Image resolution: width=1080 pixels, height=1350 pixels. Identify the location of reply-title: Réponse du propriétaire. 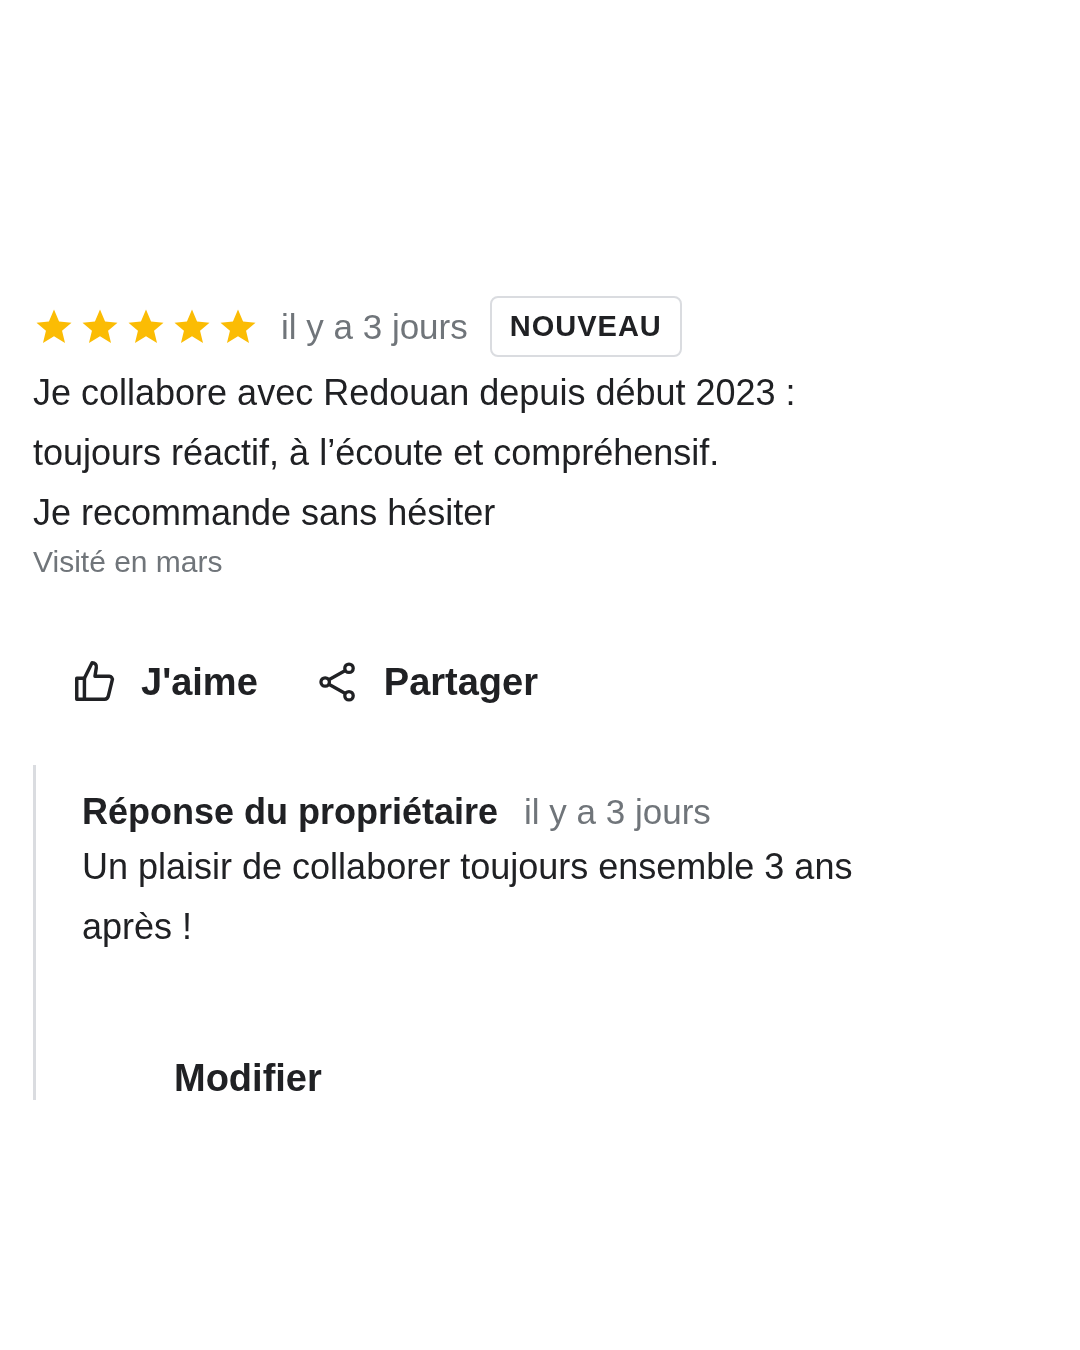
(290, 812).